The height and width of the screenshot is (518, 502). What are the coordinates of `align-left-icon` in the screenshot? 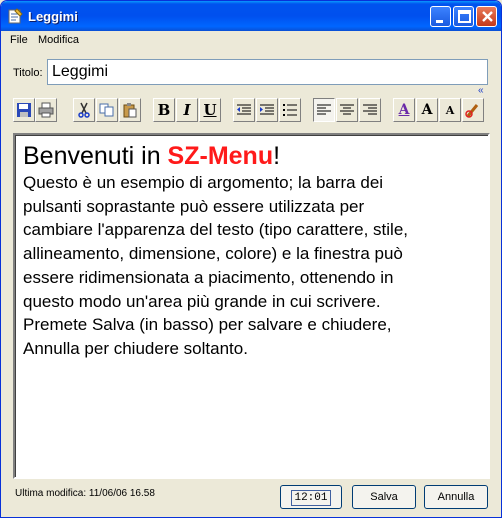 It's located at (324, 109).